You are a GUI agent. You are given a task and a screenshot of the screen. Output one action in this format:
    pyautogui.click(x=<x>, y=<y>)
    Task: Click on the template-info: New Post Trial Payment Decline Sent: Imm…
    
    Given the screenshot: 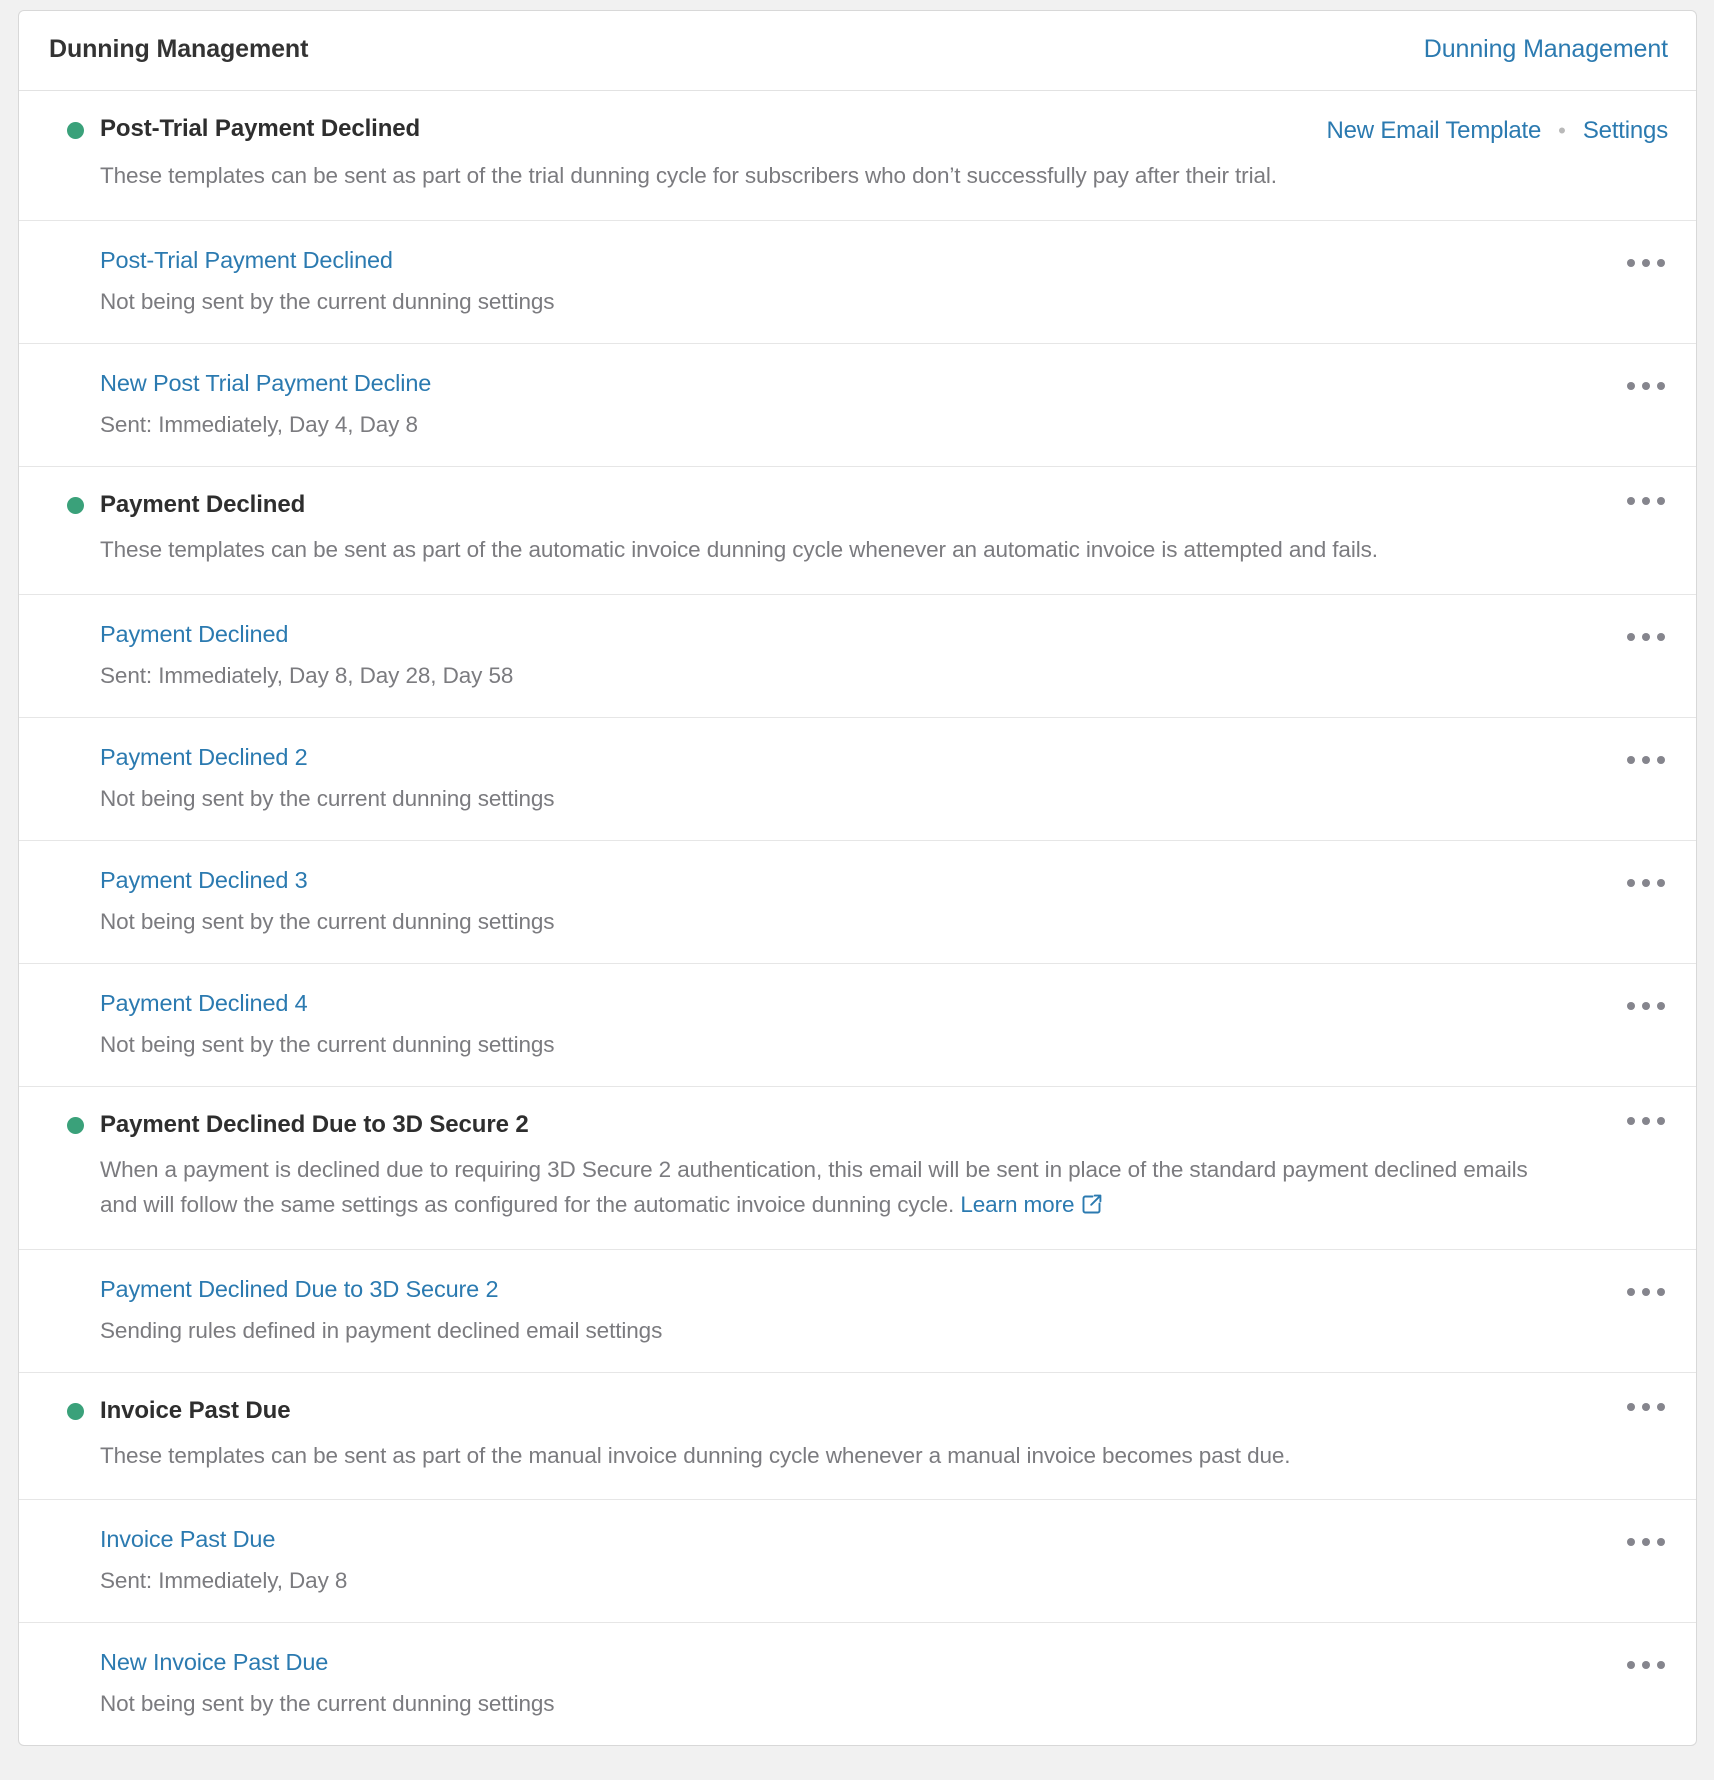 What is the action you would take?
    pyautogui.click(x=240, y=404)
    